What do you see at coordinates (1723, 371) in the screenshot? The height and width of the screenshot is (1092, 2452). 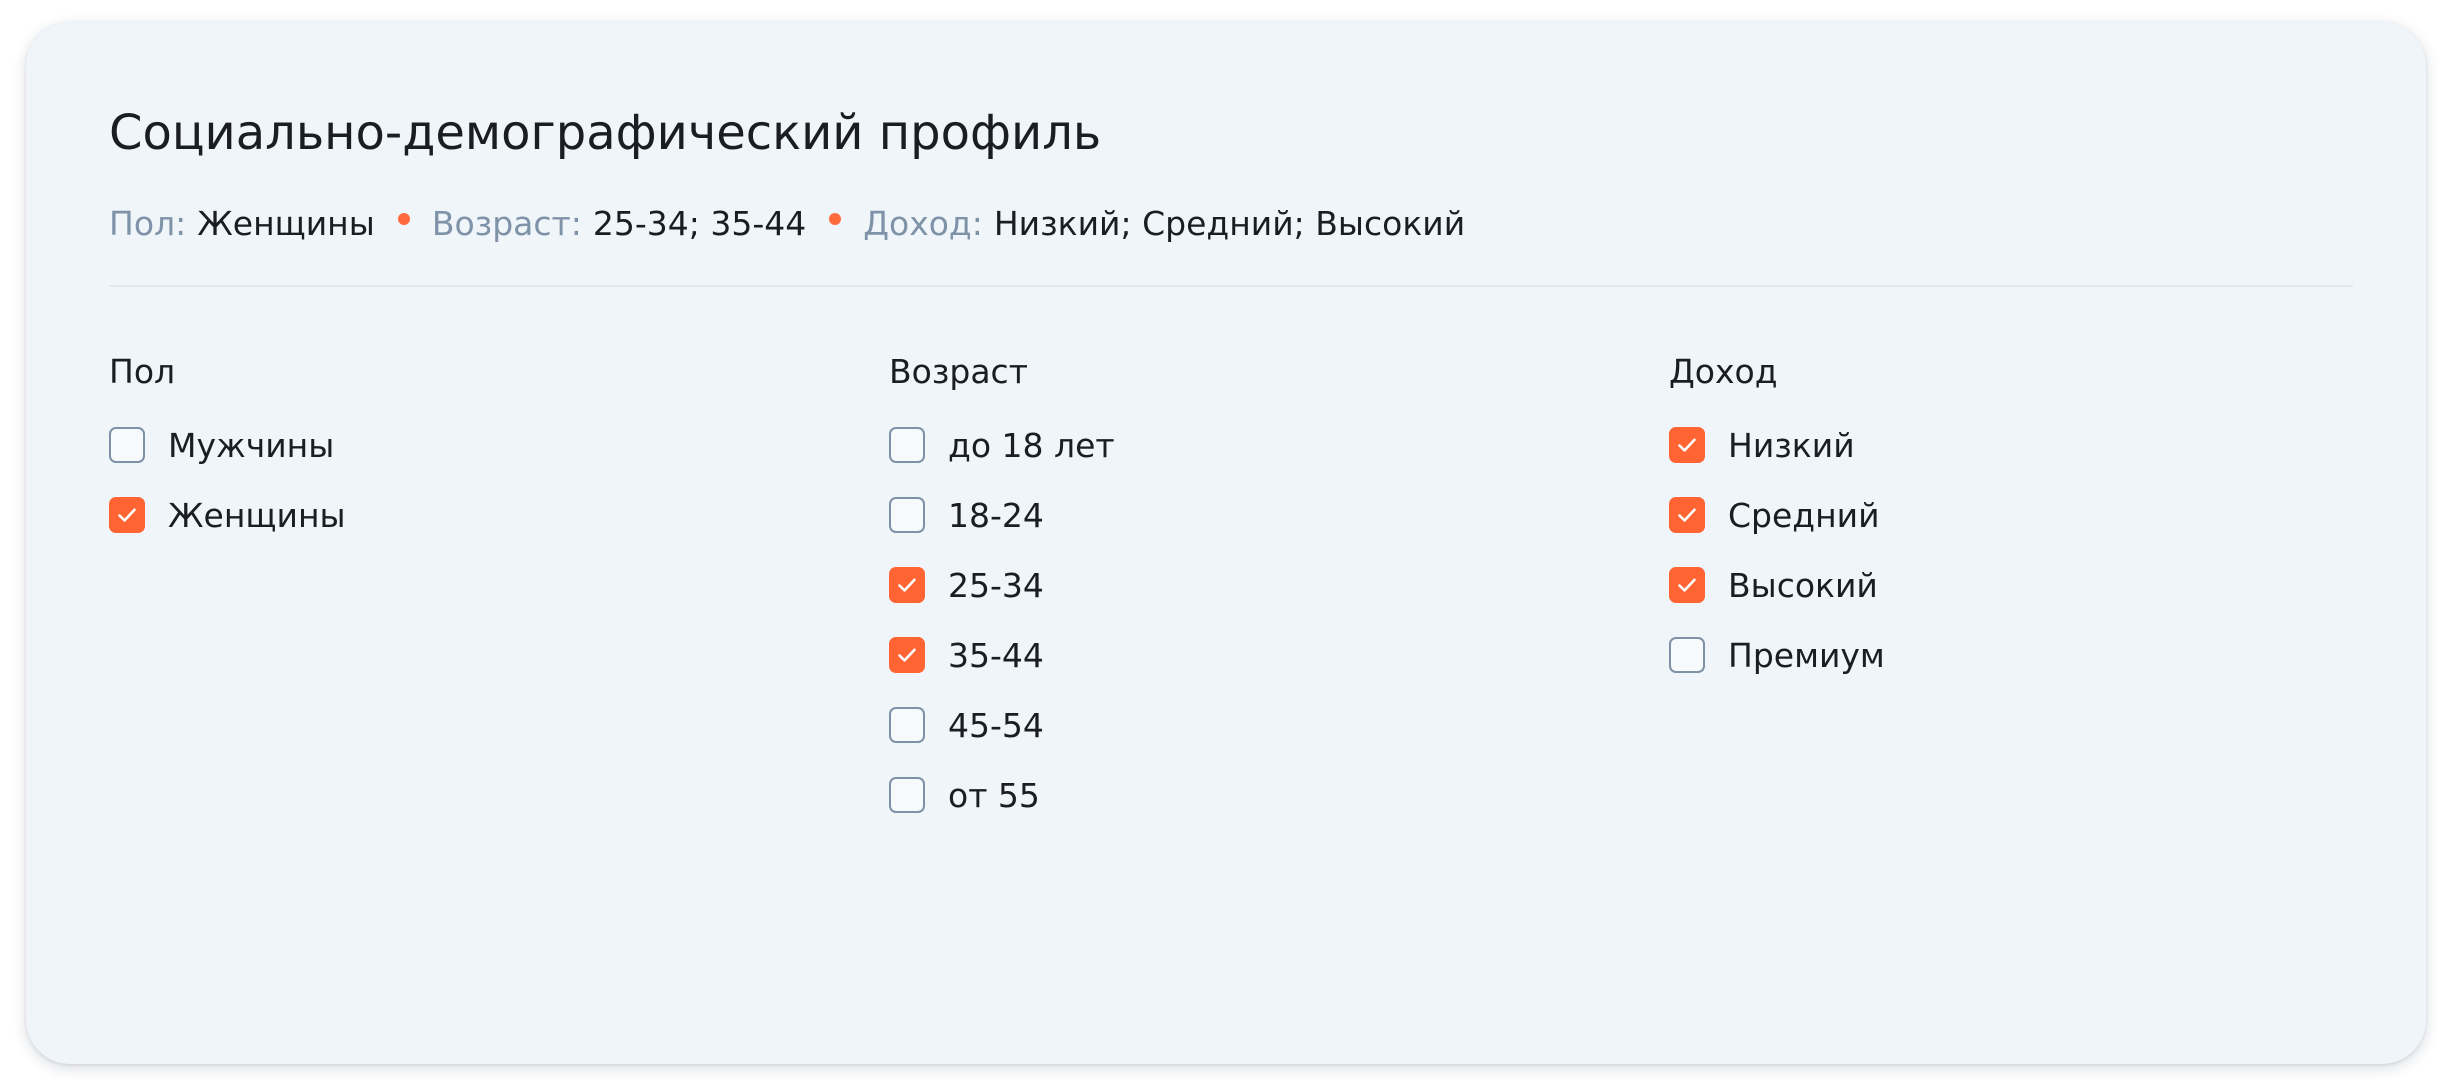 I see `group-title-income: Доход` at bounding box center [1723, 371].